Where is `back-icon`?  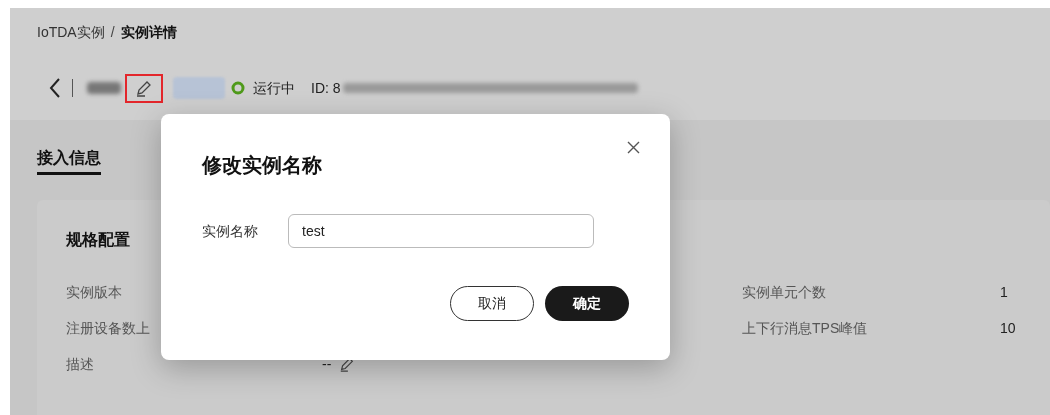
back-icon is located at coordinates (54, 88).